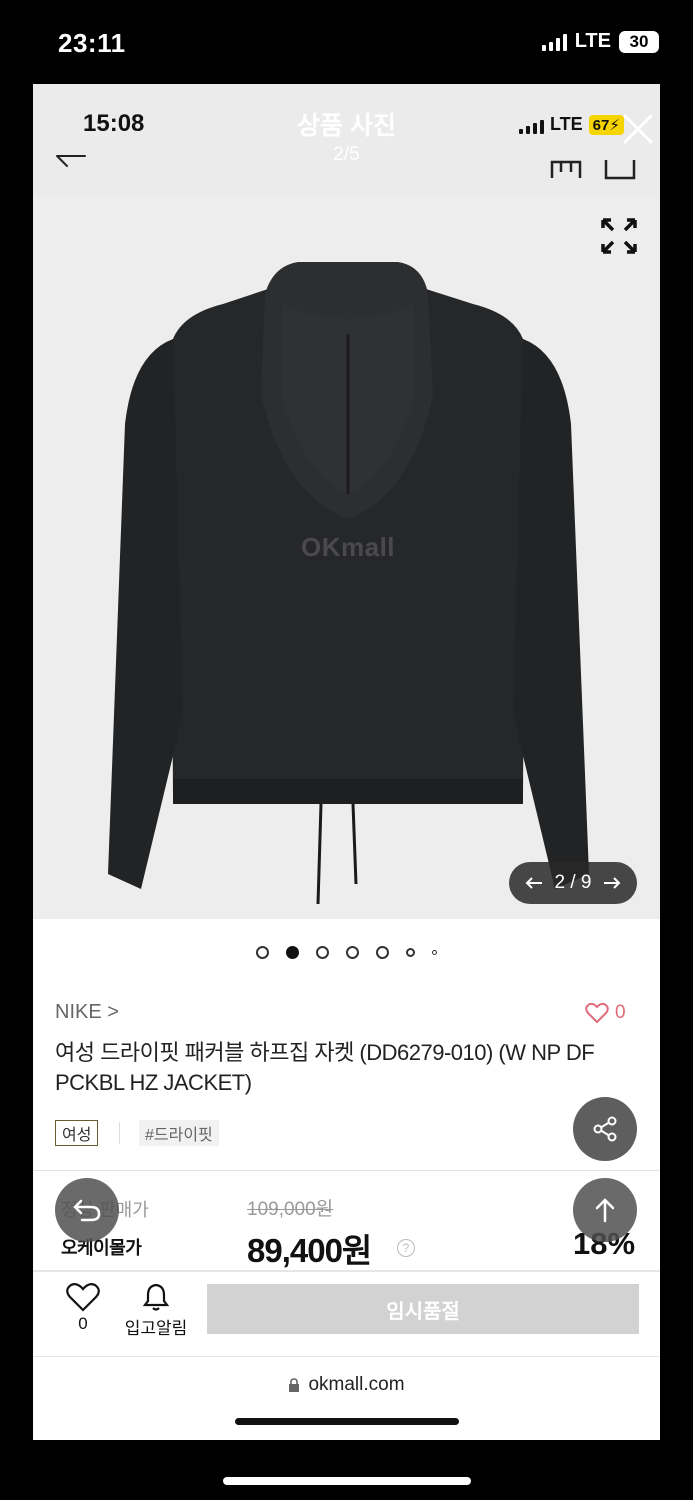 The width and height of the screenshot is (693, 1500). What do you see at coordinates (638, 129) in the screenshot?
I see `close-icon` at bounding box center [638, 129].